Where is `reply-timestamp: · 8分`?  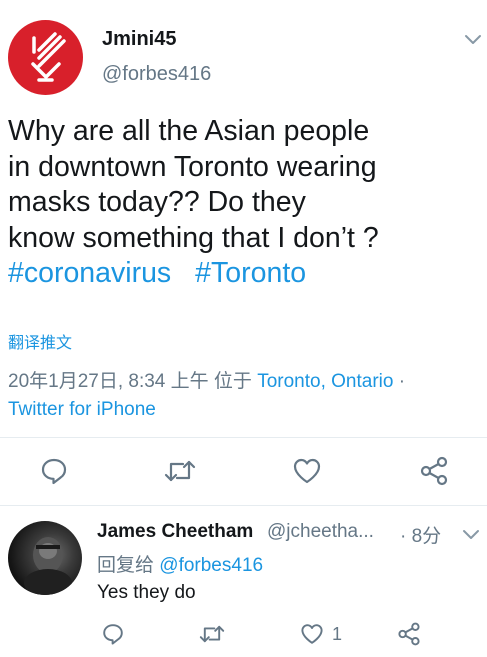
reply-timestamp: · 8分 is located at coordinates (421, 536).